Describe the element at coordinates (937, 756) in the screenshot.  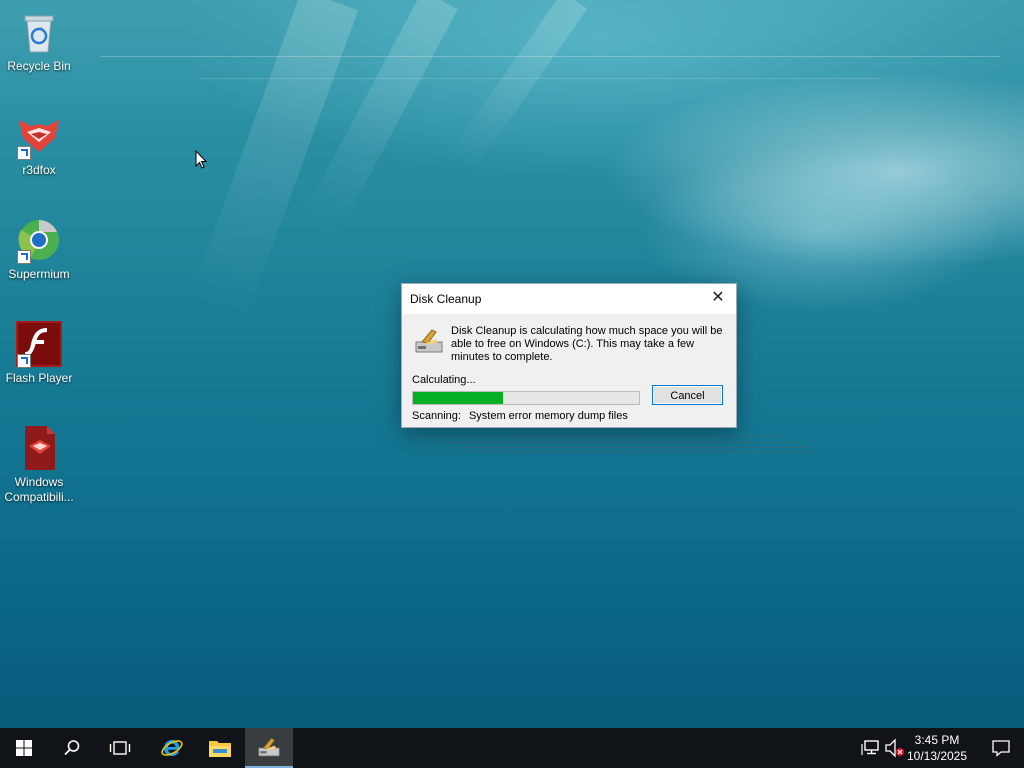
I see `clock-date: 10/13/2025` at that location.